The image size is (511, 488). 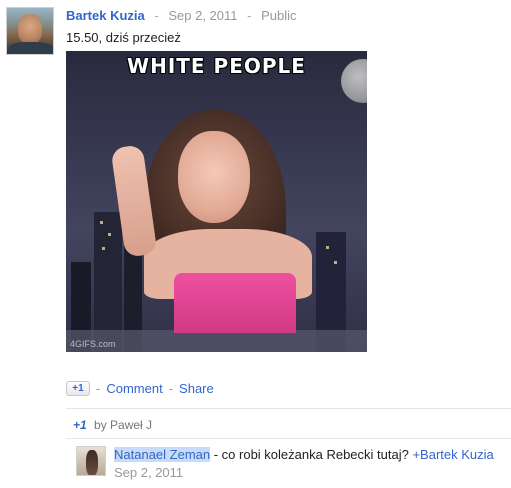 I want to click on plus-ones-summary: +1 by Paweł J, so click(x=112, y=425).